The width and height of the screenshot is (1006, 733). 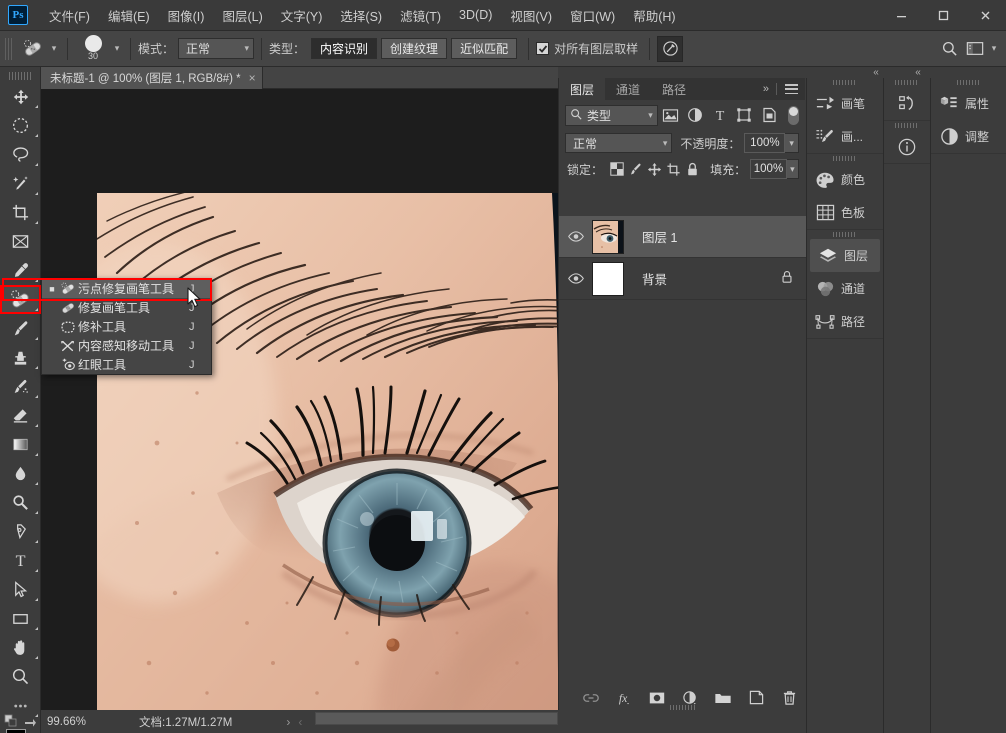 I want to click on tool-preset-chevron-down-icon: ▾, so click(x=54, y=48).